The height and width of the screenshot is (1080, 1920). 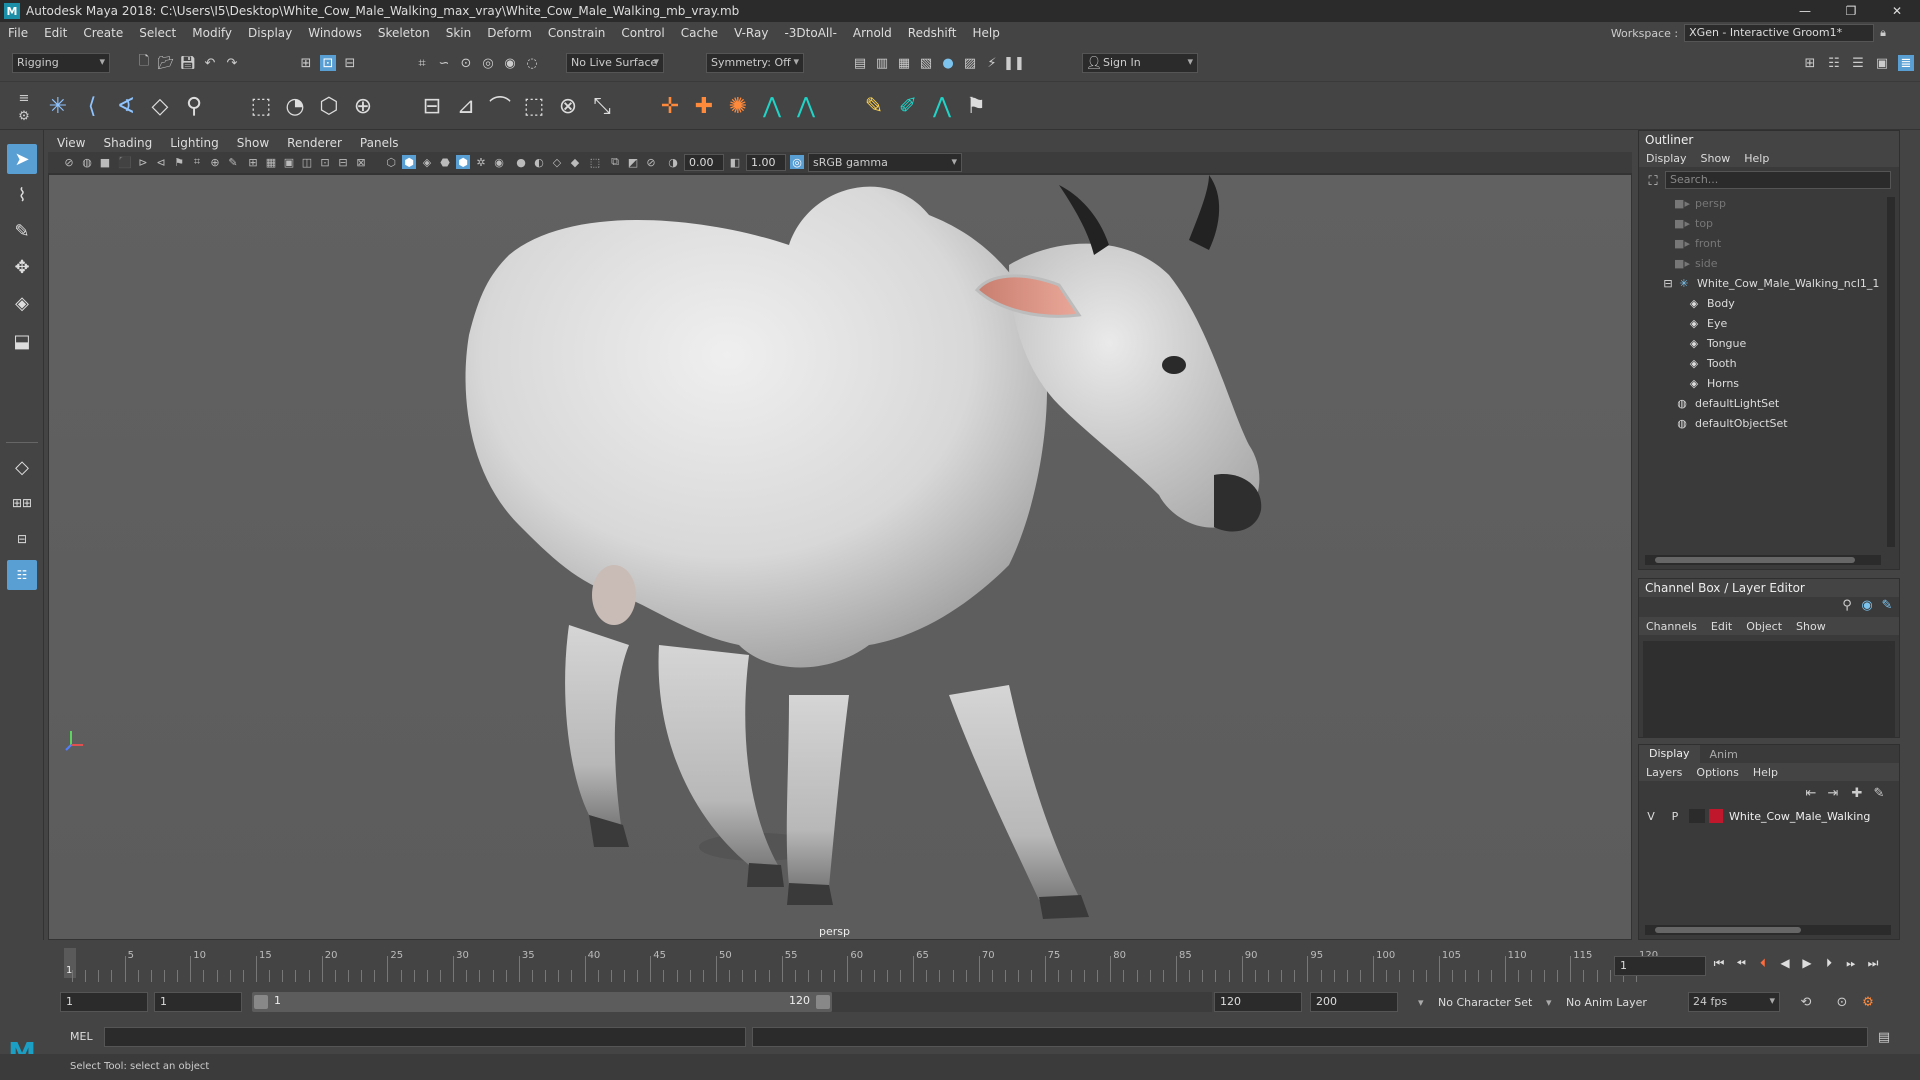 I want to click on script-editor-icon: ▤, so click(x=1884, y=1037).